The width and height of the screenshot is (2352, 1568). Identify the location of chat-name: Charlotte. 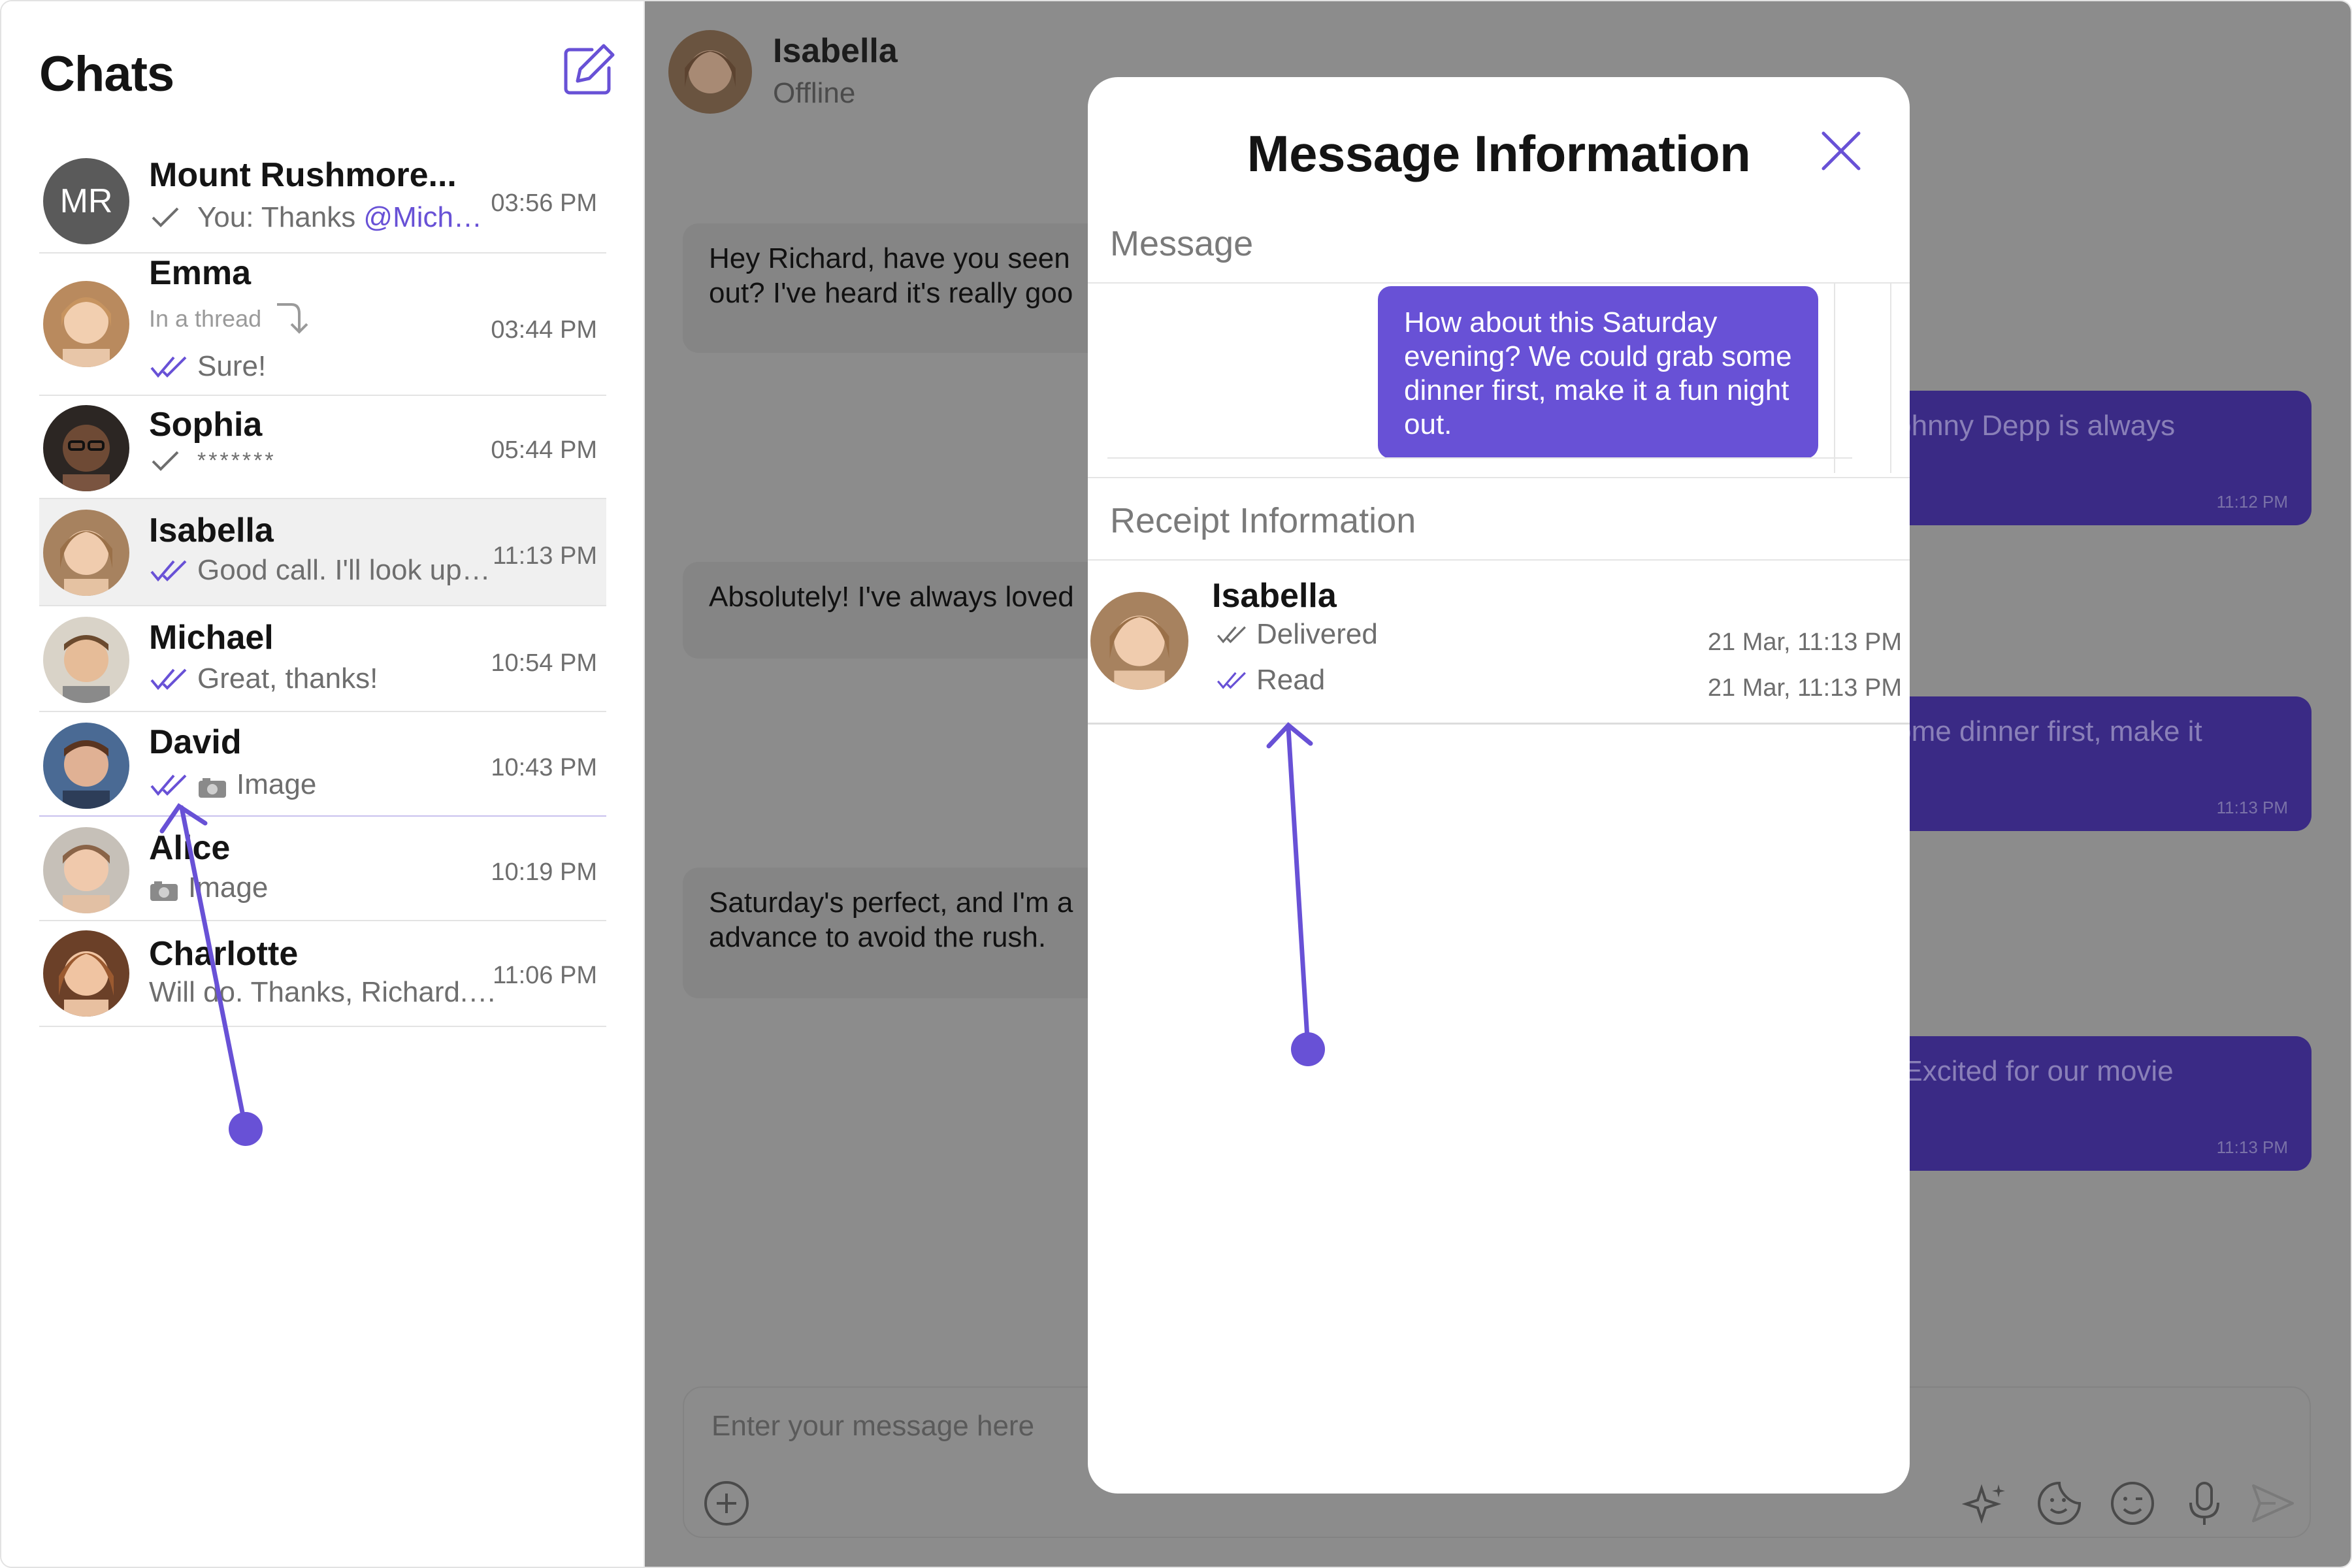
(224, 954).